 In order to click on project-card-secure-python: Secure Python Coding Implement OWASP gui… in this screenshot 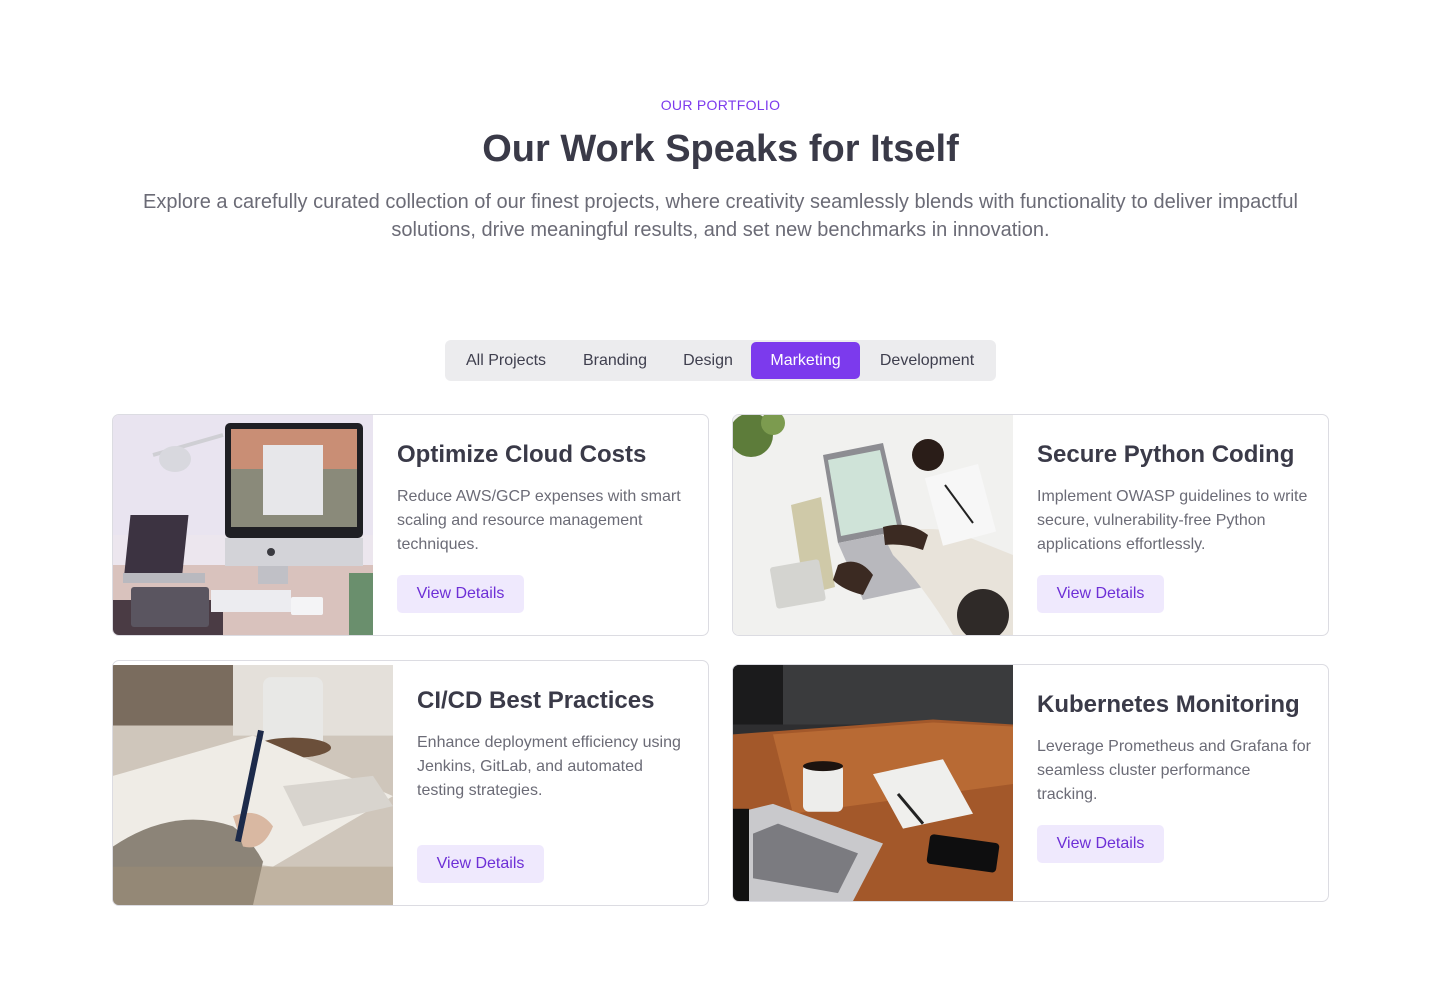, I will do `click(1030, 525)`.